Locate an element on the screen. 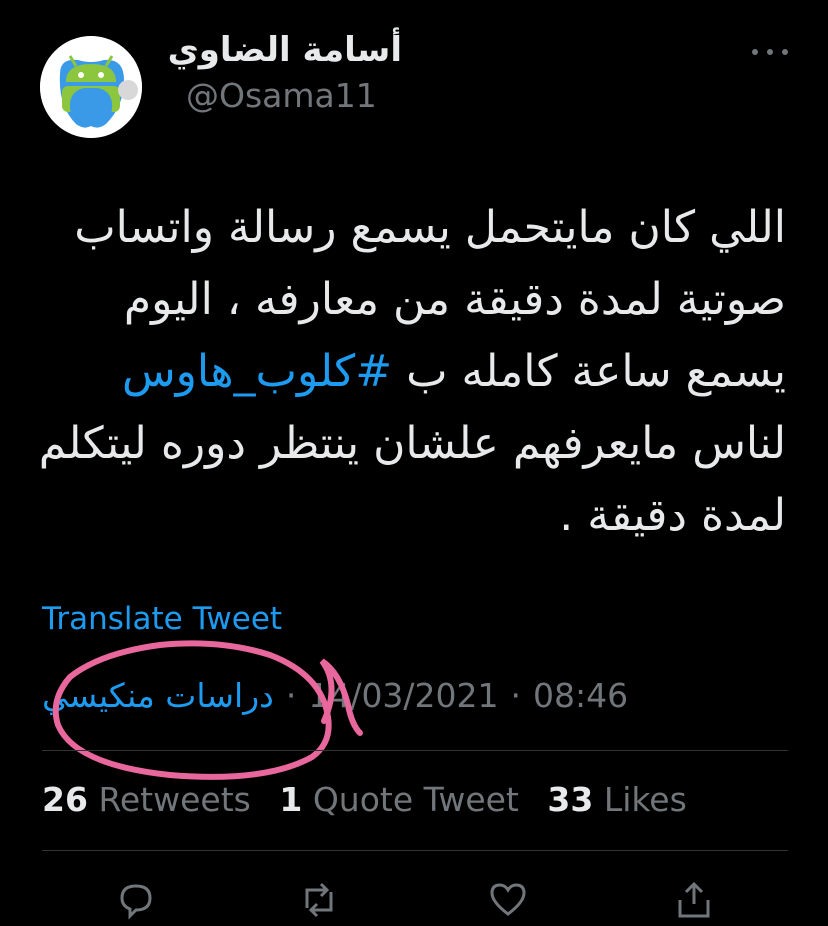 The image size is (828, 926). retweets-label: Retweets is located at coordinates (174, 799).